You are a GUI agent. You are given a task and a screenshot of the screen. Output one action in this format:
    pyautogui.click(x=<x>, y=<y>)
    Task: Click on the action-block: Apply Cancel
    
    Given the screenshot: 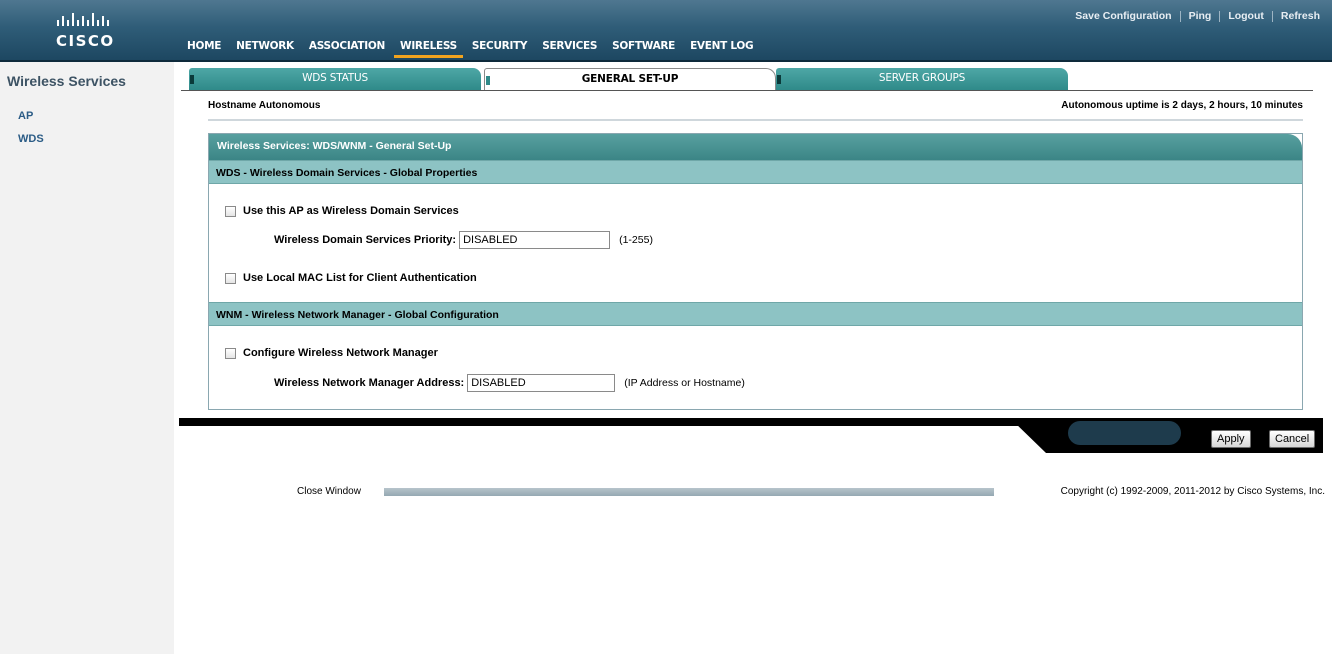 What is the action you would take?
    pyautogui.click(x=1166, y=435)
    